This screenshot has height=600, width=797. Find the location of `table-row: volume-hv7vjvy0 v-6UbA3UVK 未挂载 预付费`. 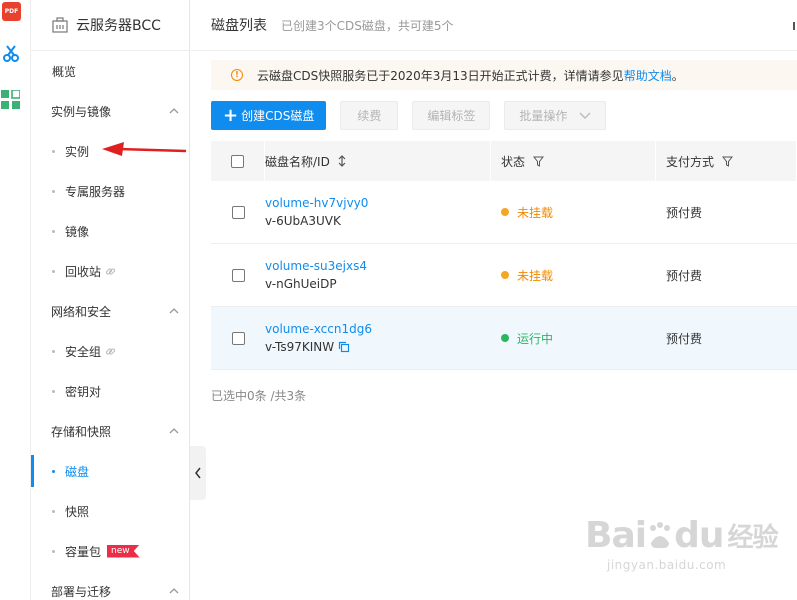

table-row: volume-hv7vjvy0 v-6UbA3UVK 未挂载 预付费 is located at coordinates (504, 212).